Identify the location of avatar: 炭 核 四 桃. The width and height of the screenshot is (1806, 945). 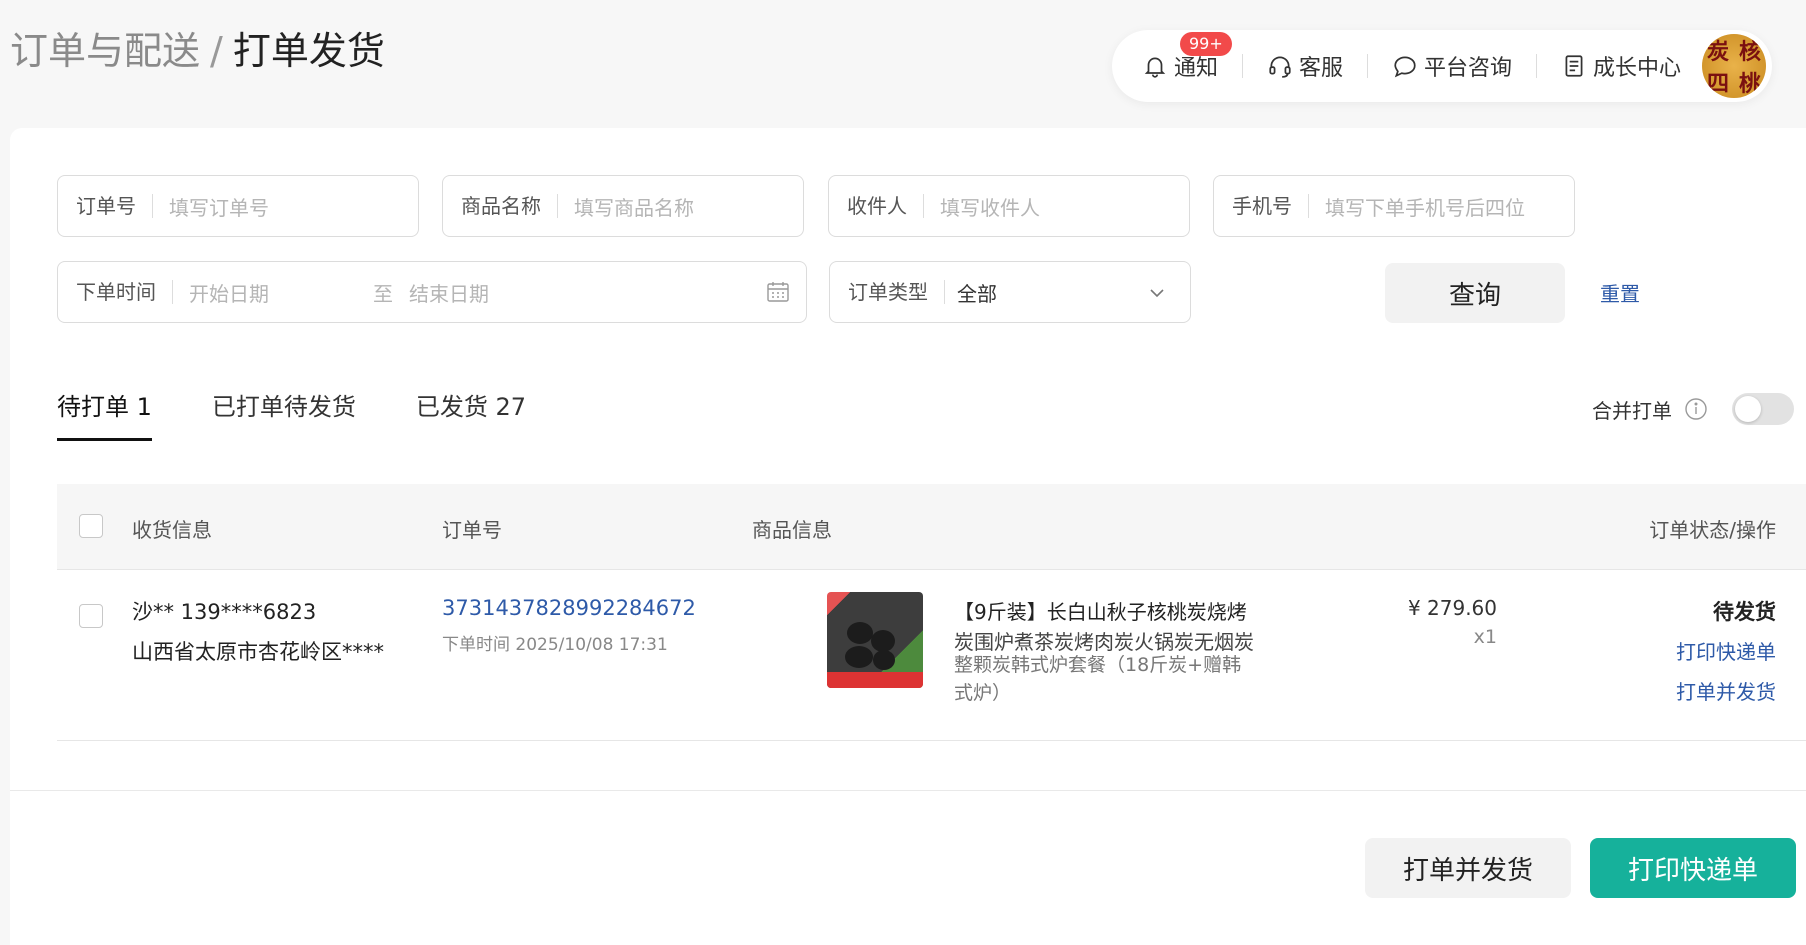
(1734, 66).